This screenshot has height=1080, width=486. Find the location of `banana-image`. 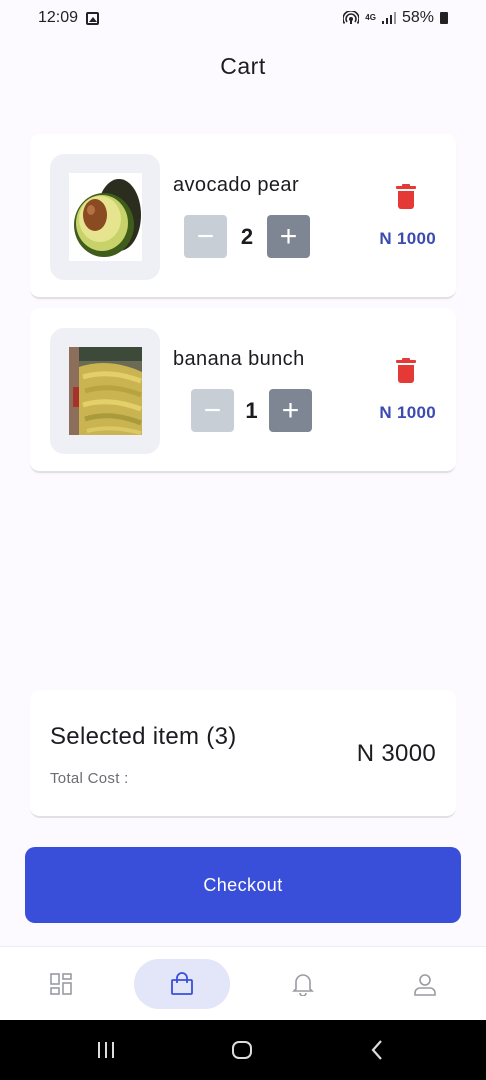

banana-image is located at coordinates (105, 391).